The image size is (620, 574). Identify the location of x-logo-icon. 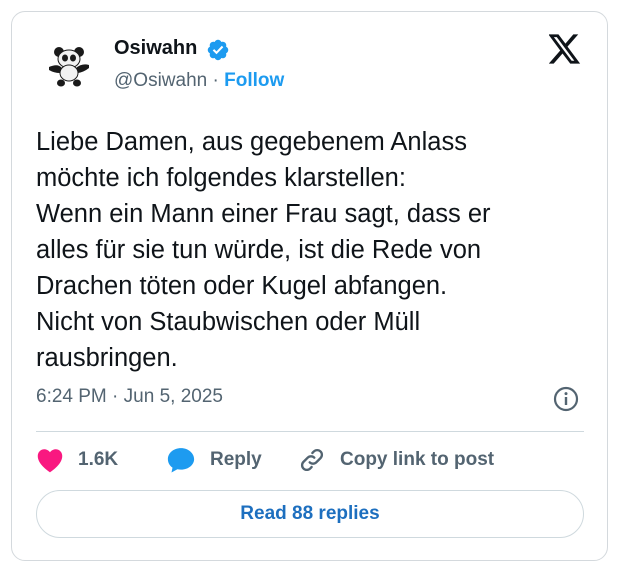
(565, 49).